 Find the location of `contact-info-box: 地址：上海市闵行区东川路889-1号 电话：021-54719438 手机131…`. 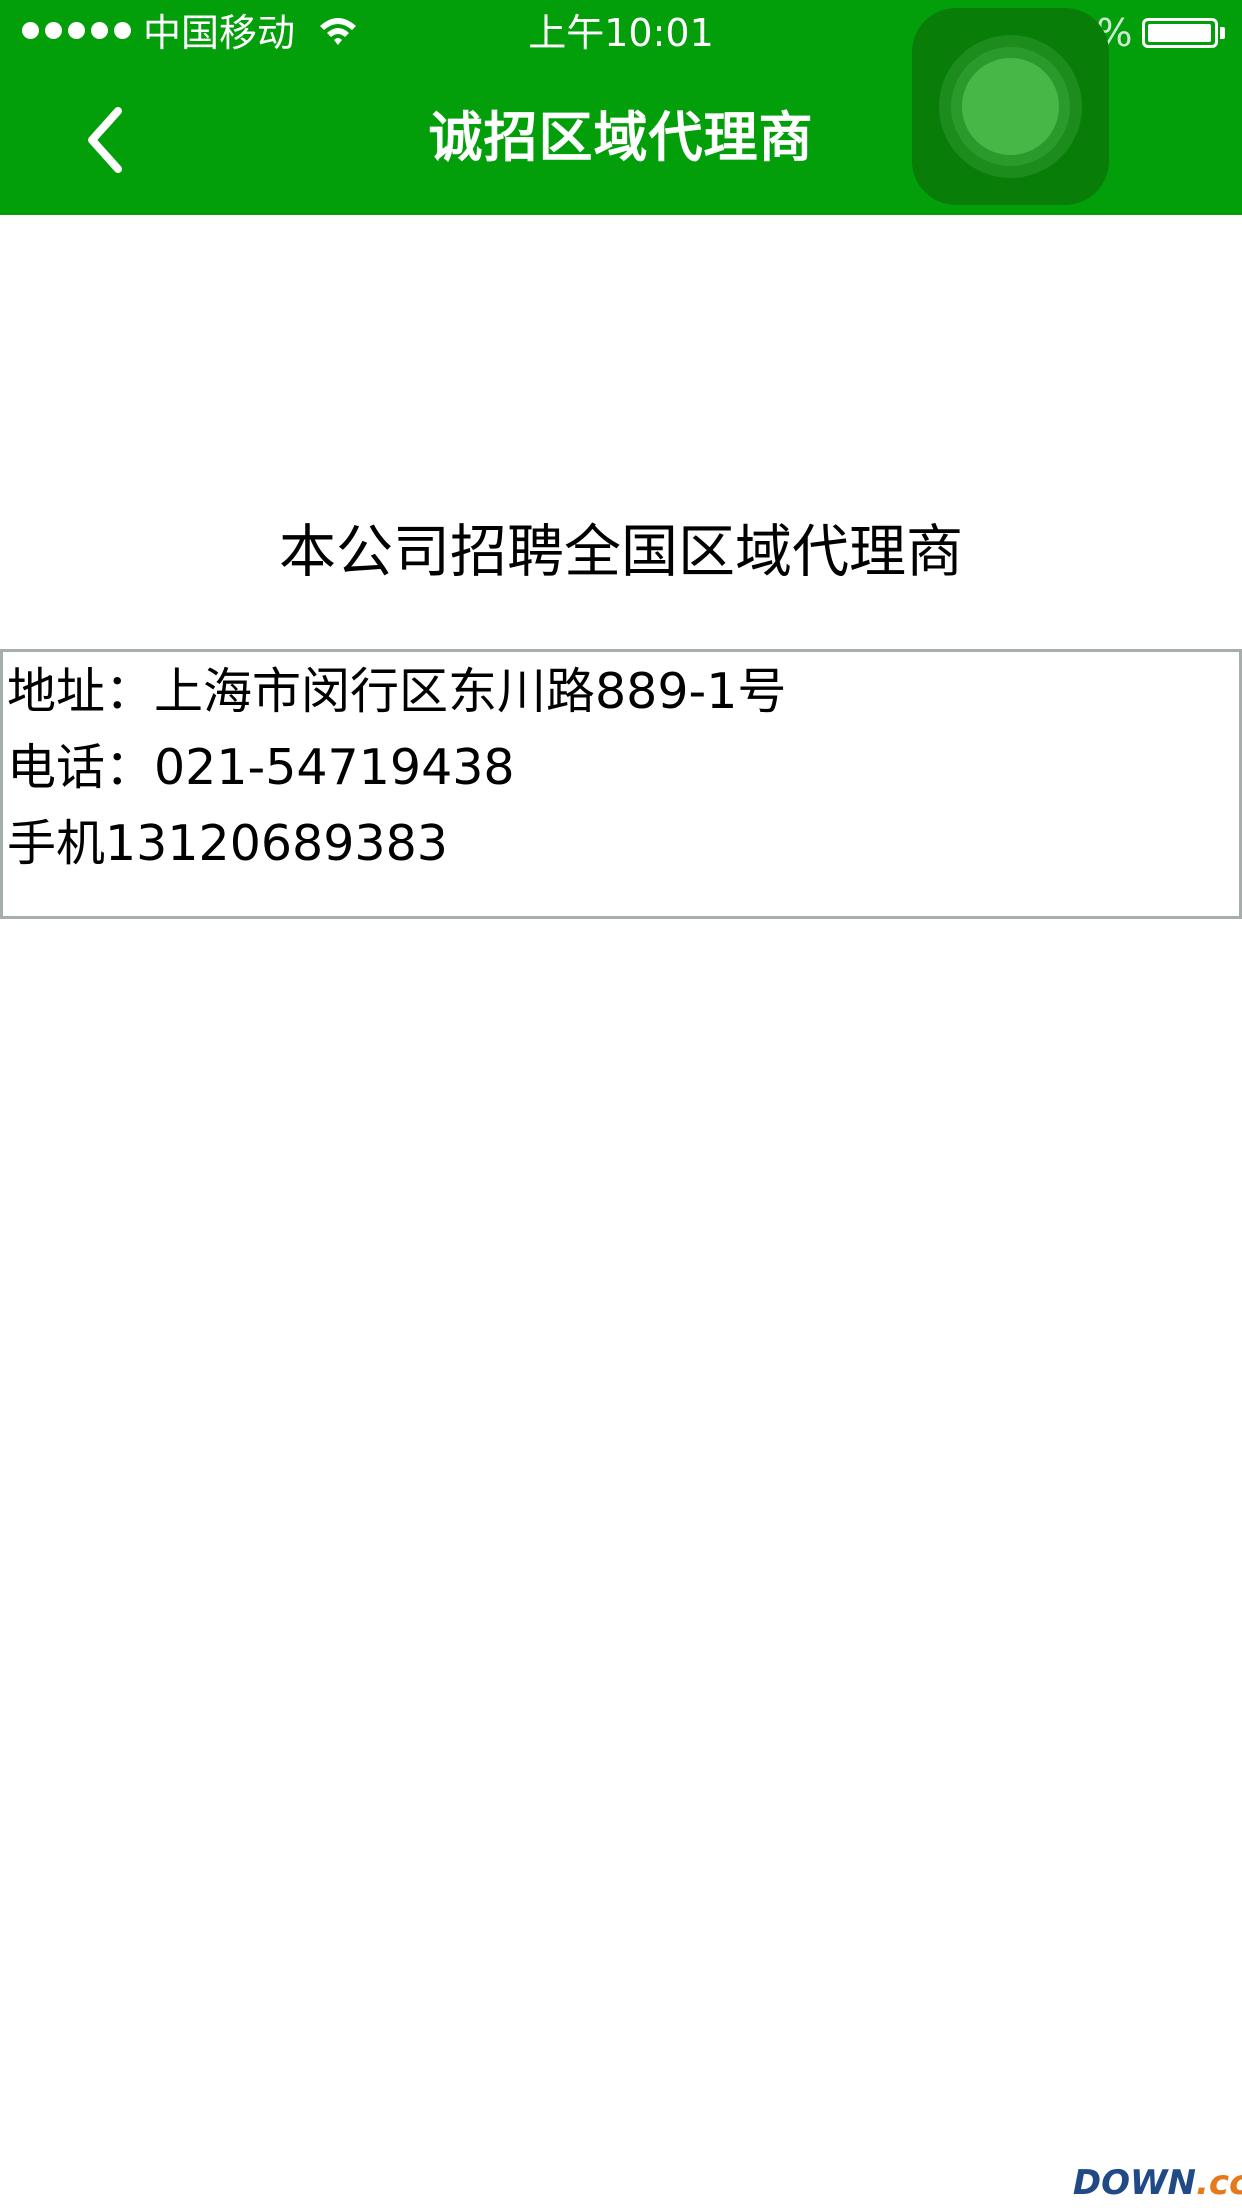

contact-info-box: 地址：上海市闵行区东川路889-1号 电话：021-54719438 手机131… is located at coordinates (621, 784).